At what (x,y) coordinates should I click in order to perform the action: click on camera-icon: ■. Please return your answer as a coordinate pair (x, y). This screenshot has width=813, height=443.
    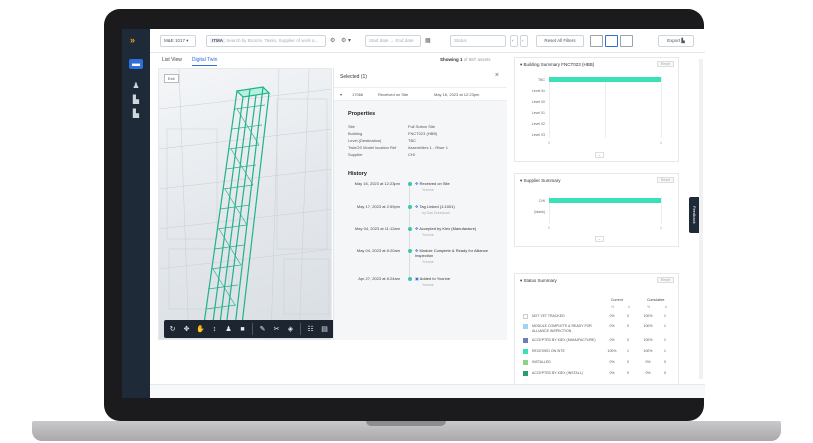
    Looking at the image, I should click on (242, 329).